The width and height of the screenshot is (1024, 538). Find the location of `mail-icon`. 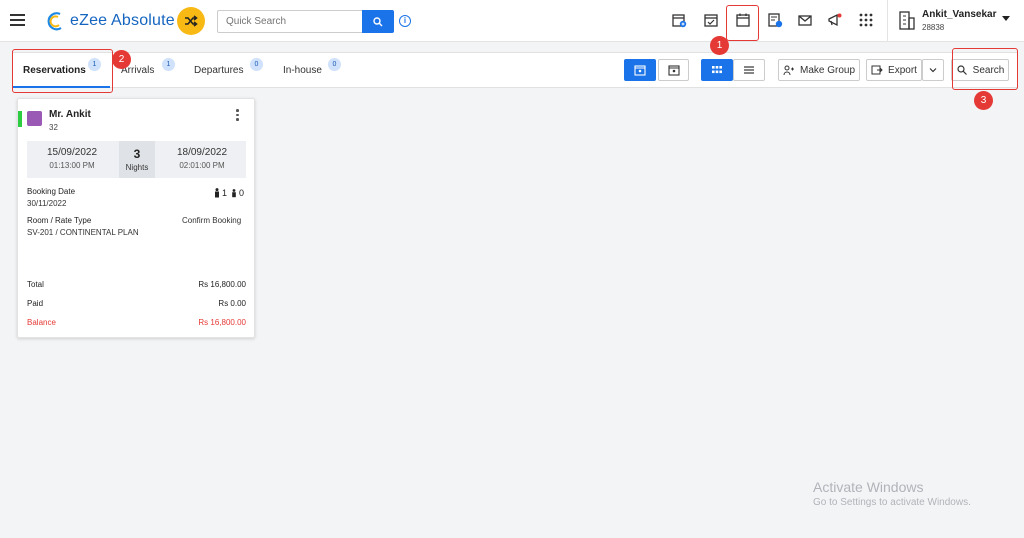

mail-icon is located at coordinates (805, 20).